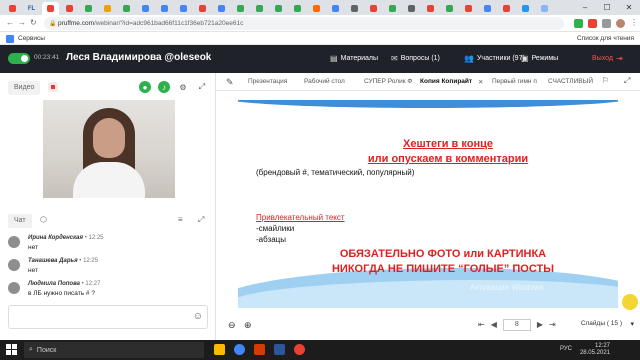 This screenshot has width=640, height=360. Describe the element at coordinates (271, 239) in the screenshot. I see `slide-bullet-2: -абзацы` at that location.